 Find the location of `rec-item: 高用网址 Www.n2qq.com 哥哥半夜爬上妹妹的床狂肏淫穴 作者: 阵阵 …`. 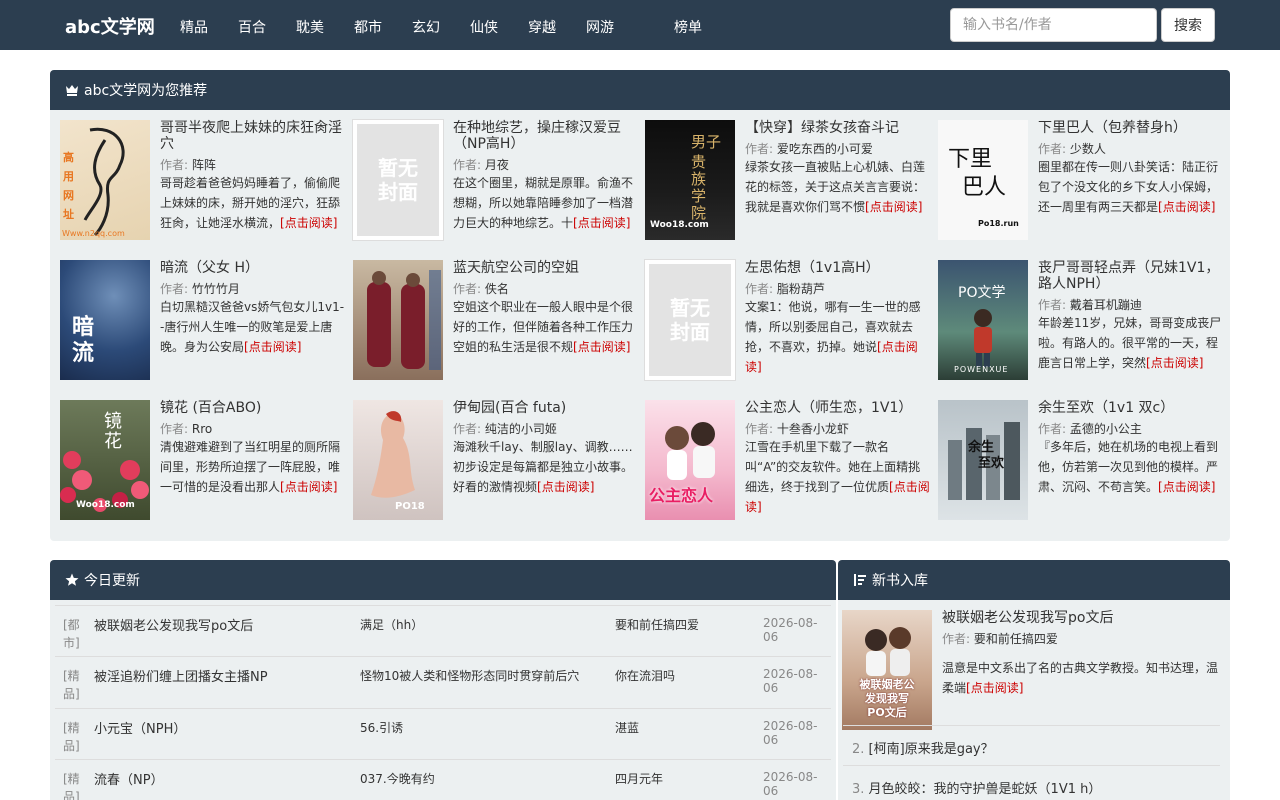

rec-item: 高用网址 Www.n2qq.com 哥哥半夜爬上妹妹的床狂肏淫穴 作者: 阵阵 … is located at coordinates (205, 182).